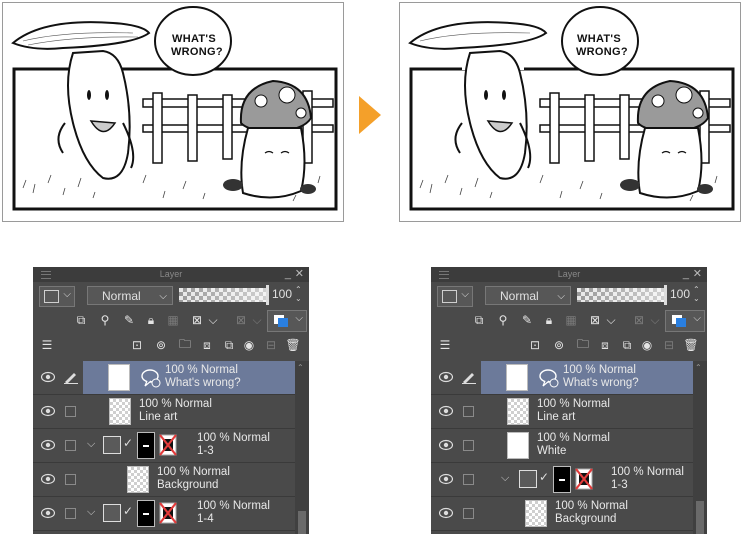 The image size is (742, 534). I want to click on blend-mode-select: Normal ⌵, so click(528, 295).